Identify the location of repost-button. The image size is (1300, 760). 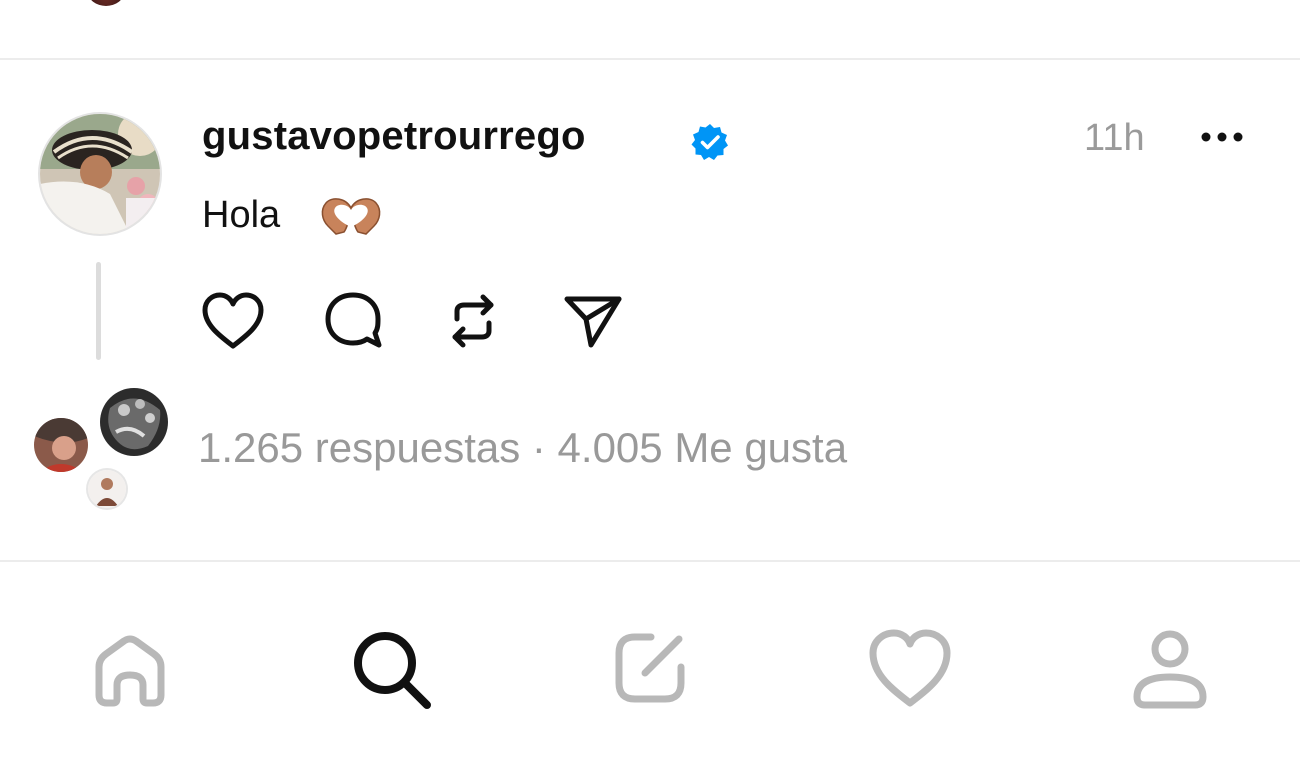
(473, 321).